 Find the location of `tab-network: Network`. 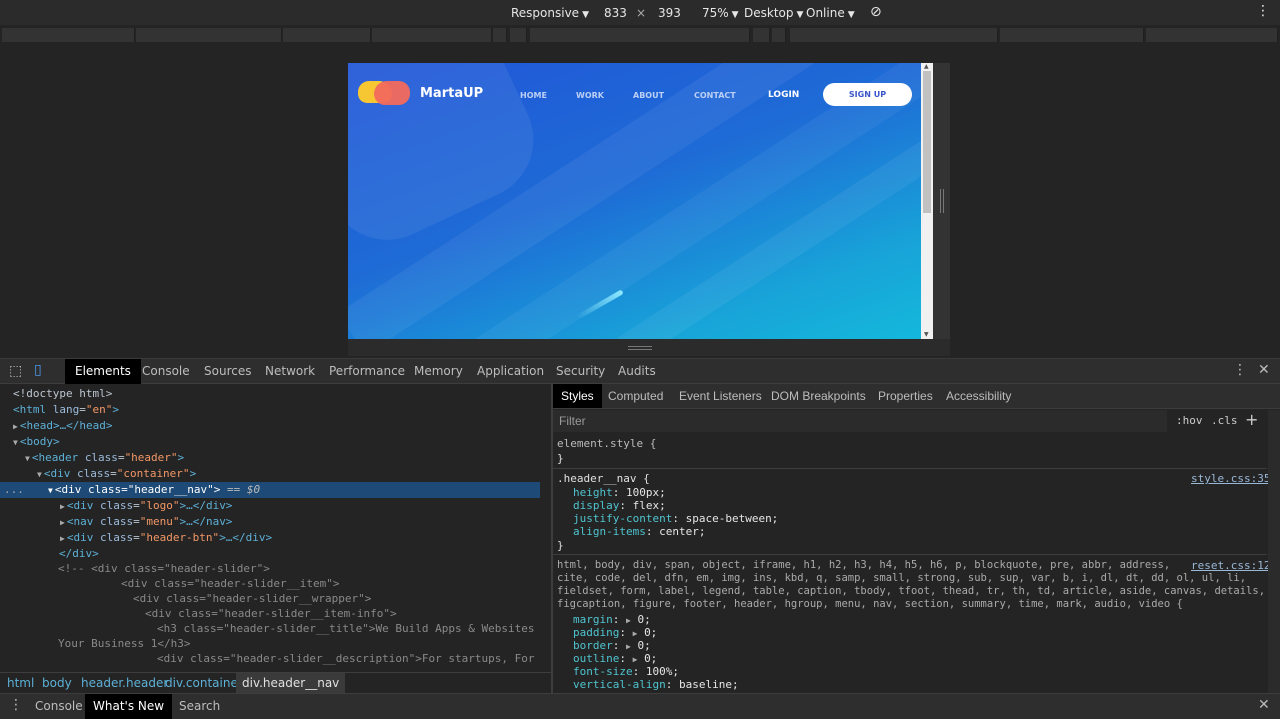

tab-network: Network is located at coordinates (290, 371).